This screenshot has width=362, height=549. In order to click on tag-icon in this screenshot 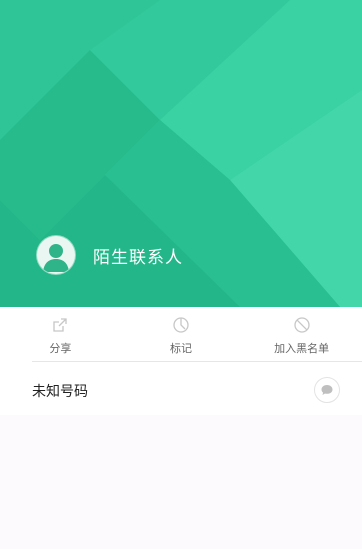, I will do `click(181, 325)`.